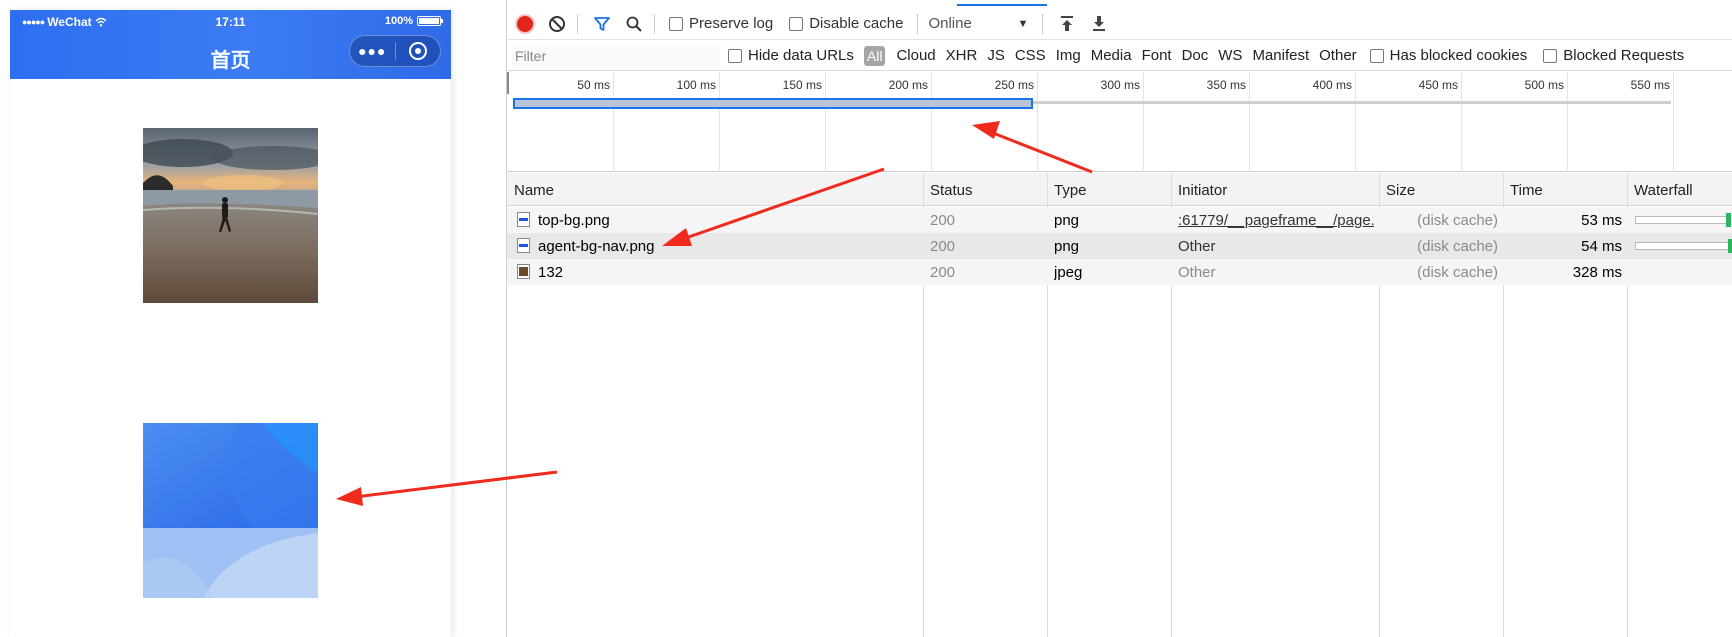 The height and width of the screenshot is (637, 1732). I want to click on clear-button, so click(557, 24).